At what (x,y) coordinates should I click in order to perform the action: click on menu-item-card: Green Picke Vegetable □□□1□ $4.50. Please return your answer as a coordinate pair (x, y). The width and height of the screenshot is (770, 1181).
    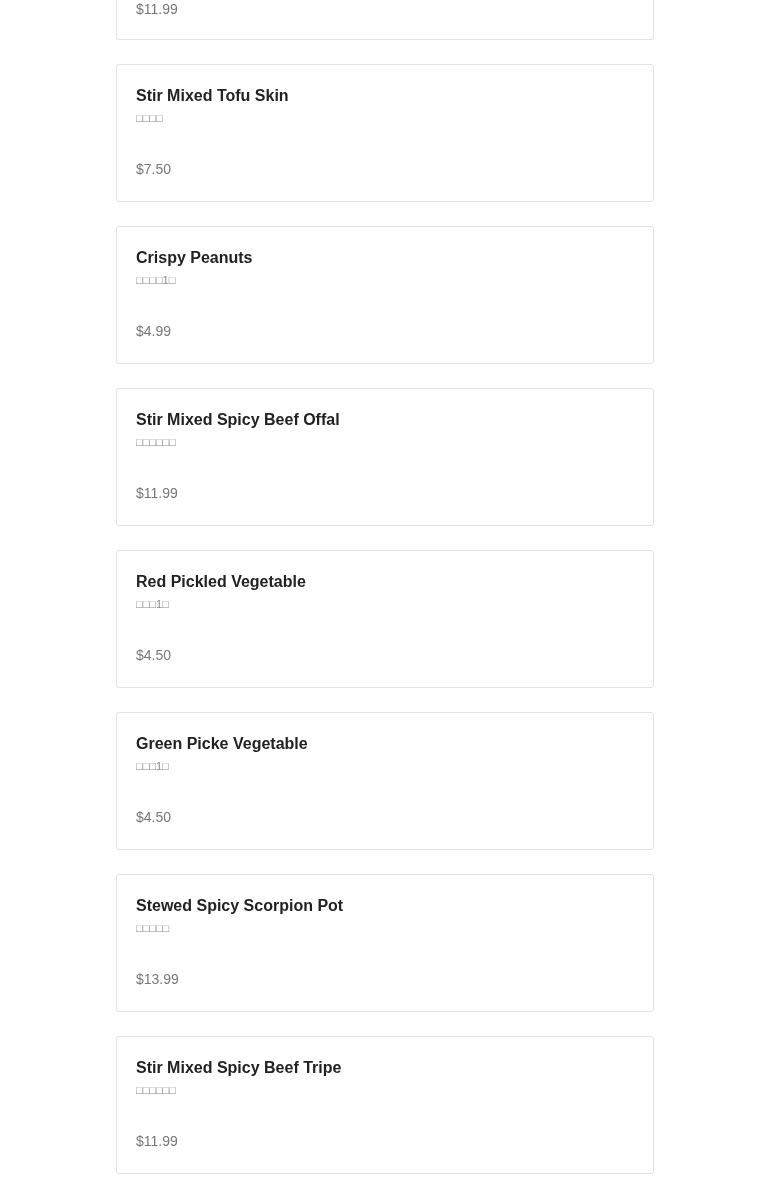
    Looking at the image, I should click on (385, 781).